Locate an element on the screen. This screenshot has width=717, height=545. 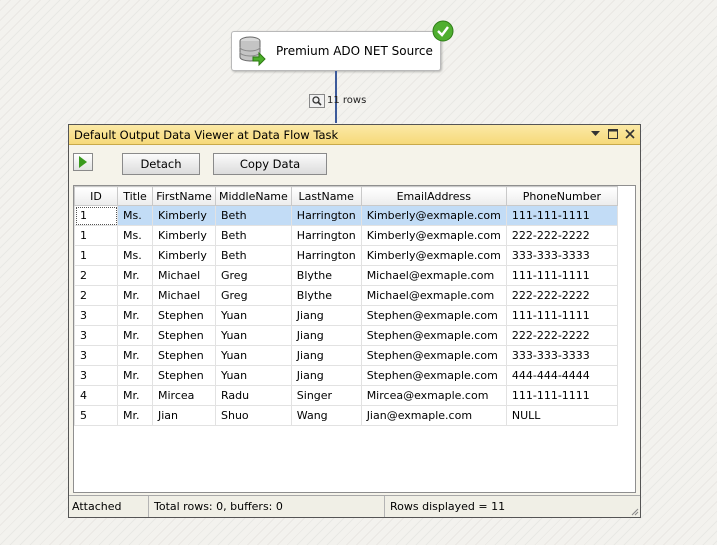
cell-middlename: Radu is located at coordinates (253, 395).